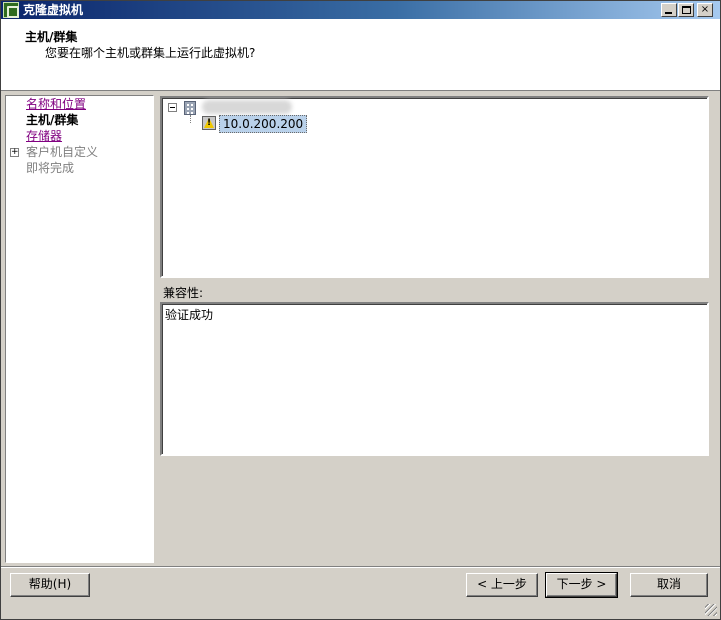  Describe the element at coordinates (209, 123) in the screenshot. I see `host-warning-icon` at that location.